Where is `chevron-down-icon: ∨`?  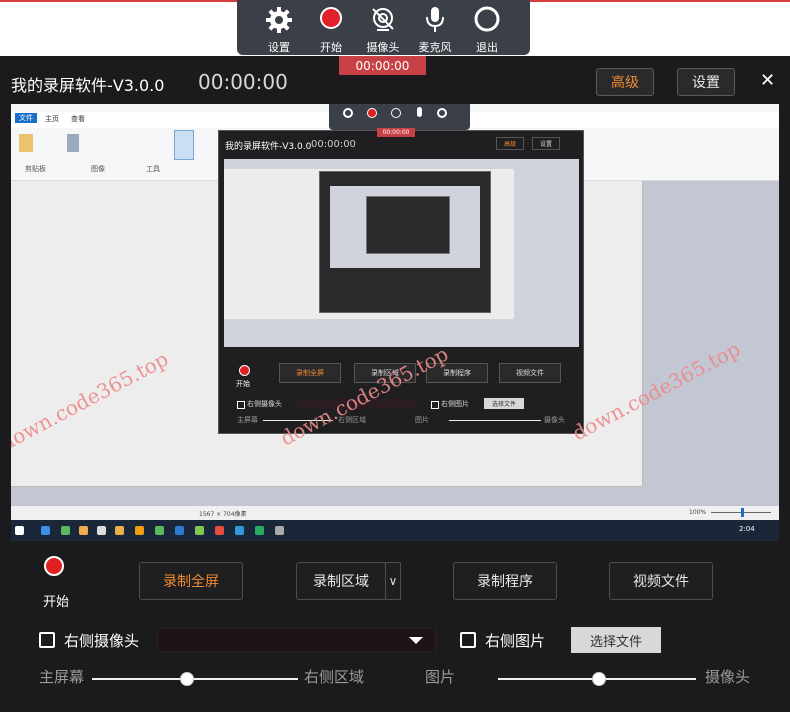 chevron-down-icon: ∨ is located at coordinates (393, 581).